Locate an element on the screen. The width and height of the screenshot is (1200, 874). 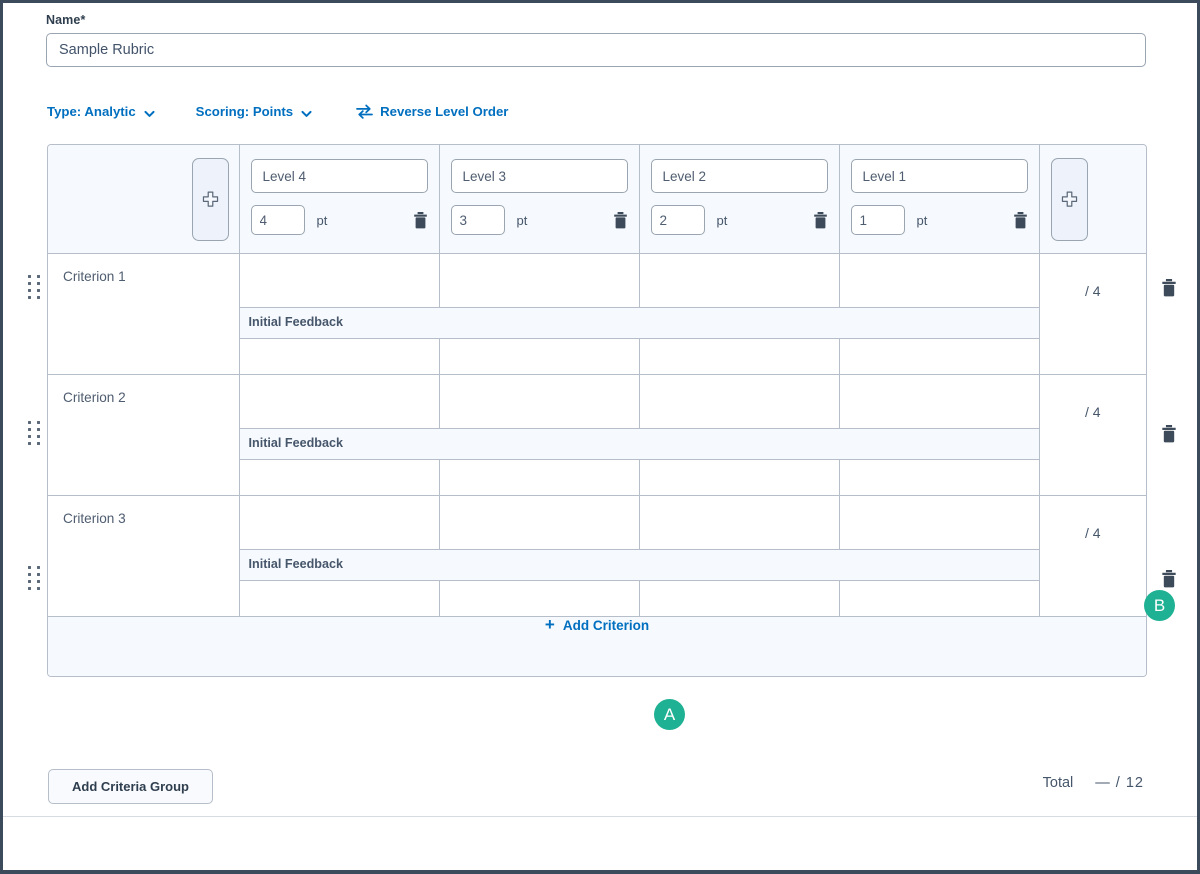
name-field-group: Name* is located at coordinates (597, 40).